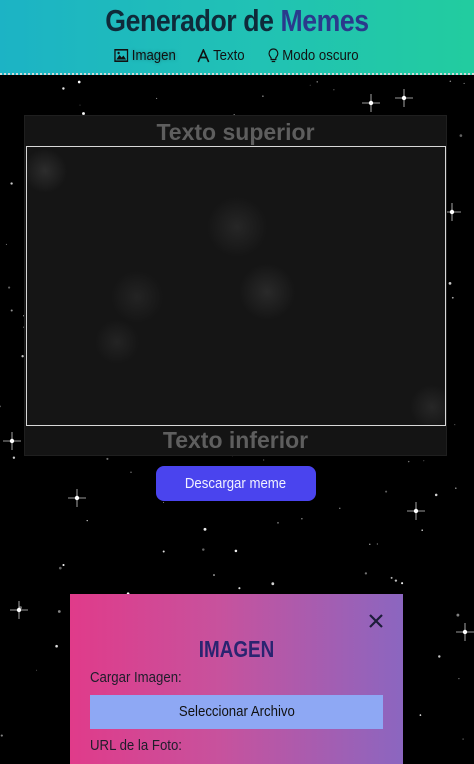  I want to click on meme-bottom-text: Texto inferior, so click(235, 440).